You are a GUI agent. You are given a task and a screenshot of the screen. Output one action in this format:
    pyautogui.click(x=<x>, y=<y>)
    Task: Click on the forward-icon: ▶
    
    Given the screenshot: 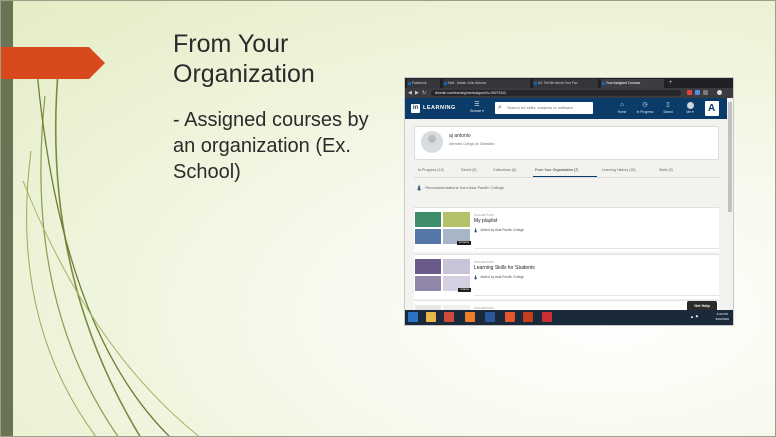 What is the action you would take?
    pyautogui.click(x=417, y=93)
    